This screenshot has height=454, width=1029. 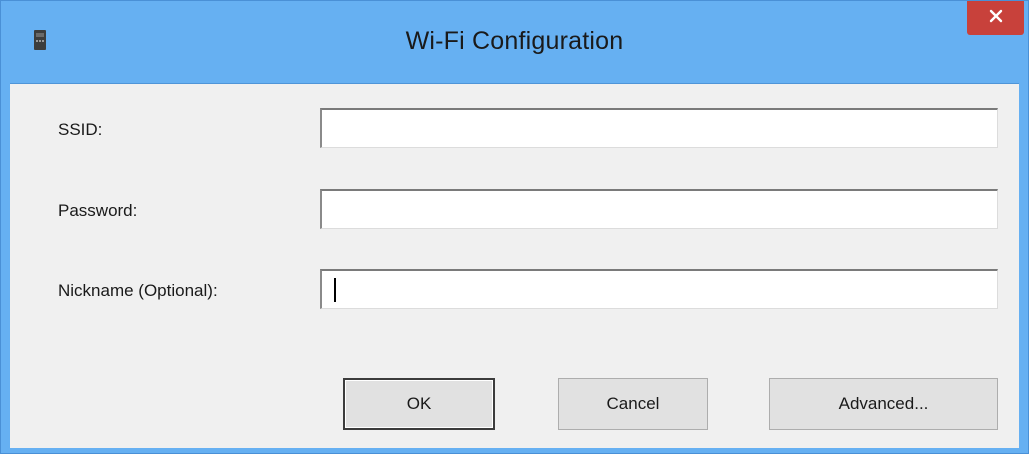 What do you see at coordinates (80, 129) in the screenshot?
I see `ssid-label: SSID:` at bounding box center [80, 129].